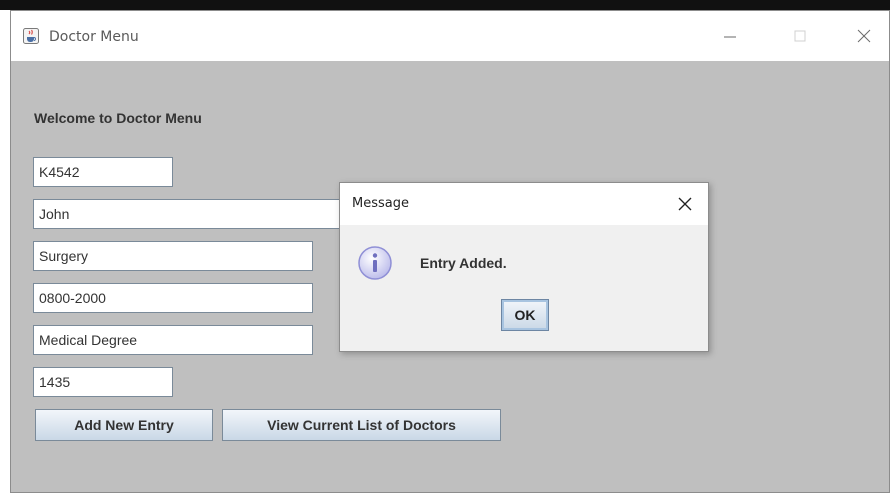  I want to click on welcome-heading: Welcome to Doctor Menu, so click(118, 118).